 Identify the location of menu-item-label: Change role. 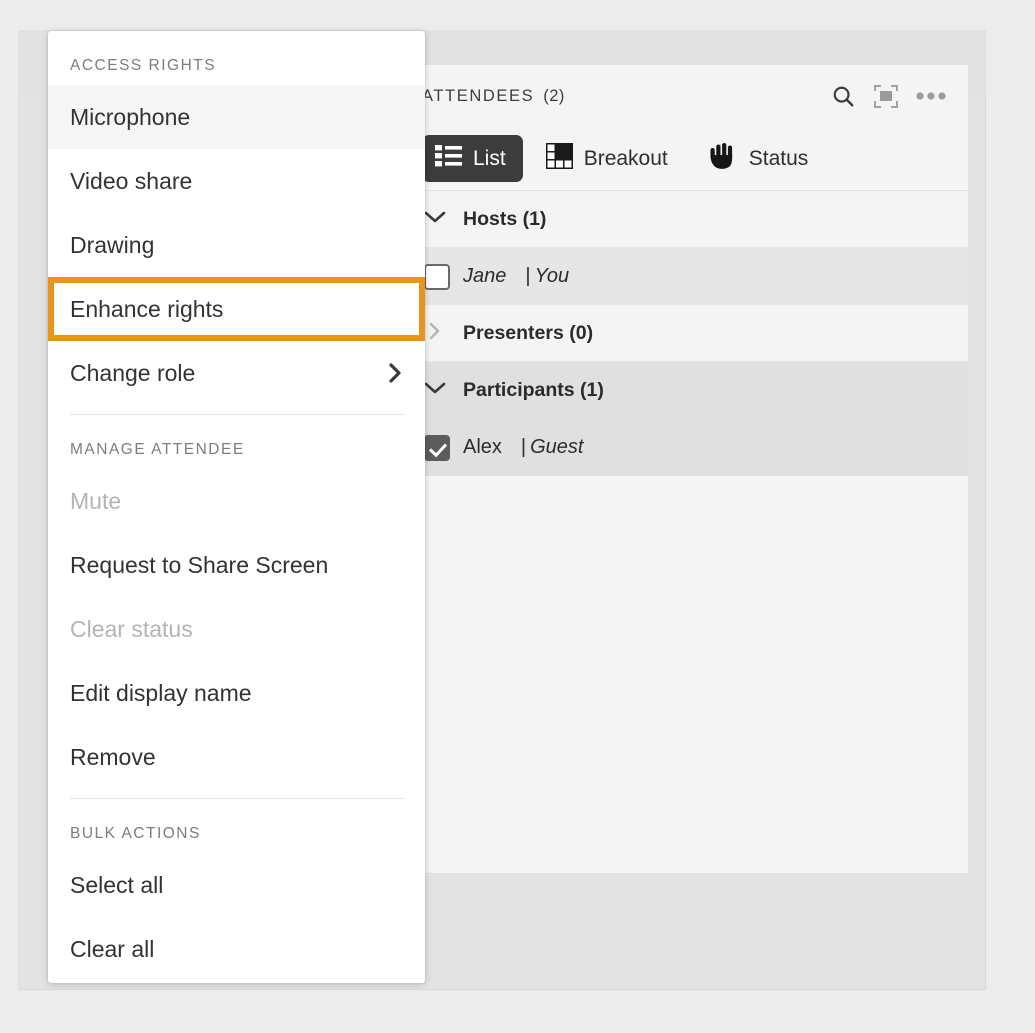
(133, 372).